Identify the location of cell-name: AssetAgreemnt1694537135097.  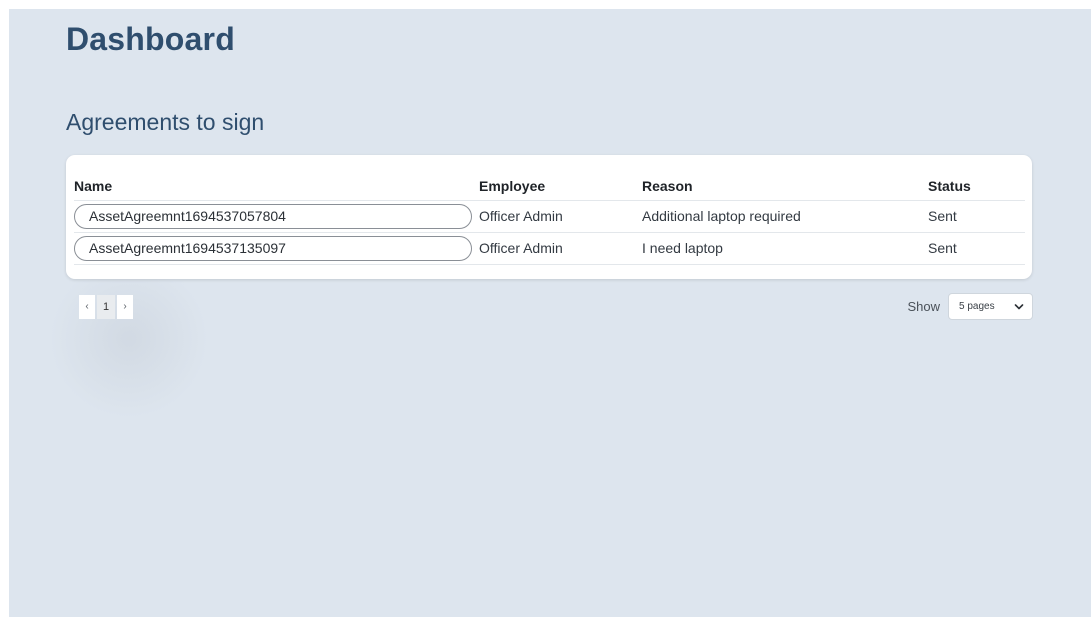
(276, 248).